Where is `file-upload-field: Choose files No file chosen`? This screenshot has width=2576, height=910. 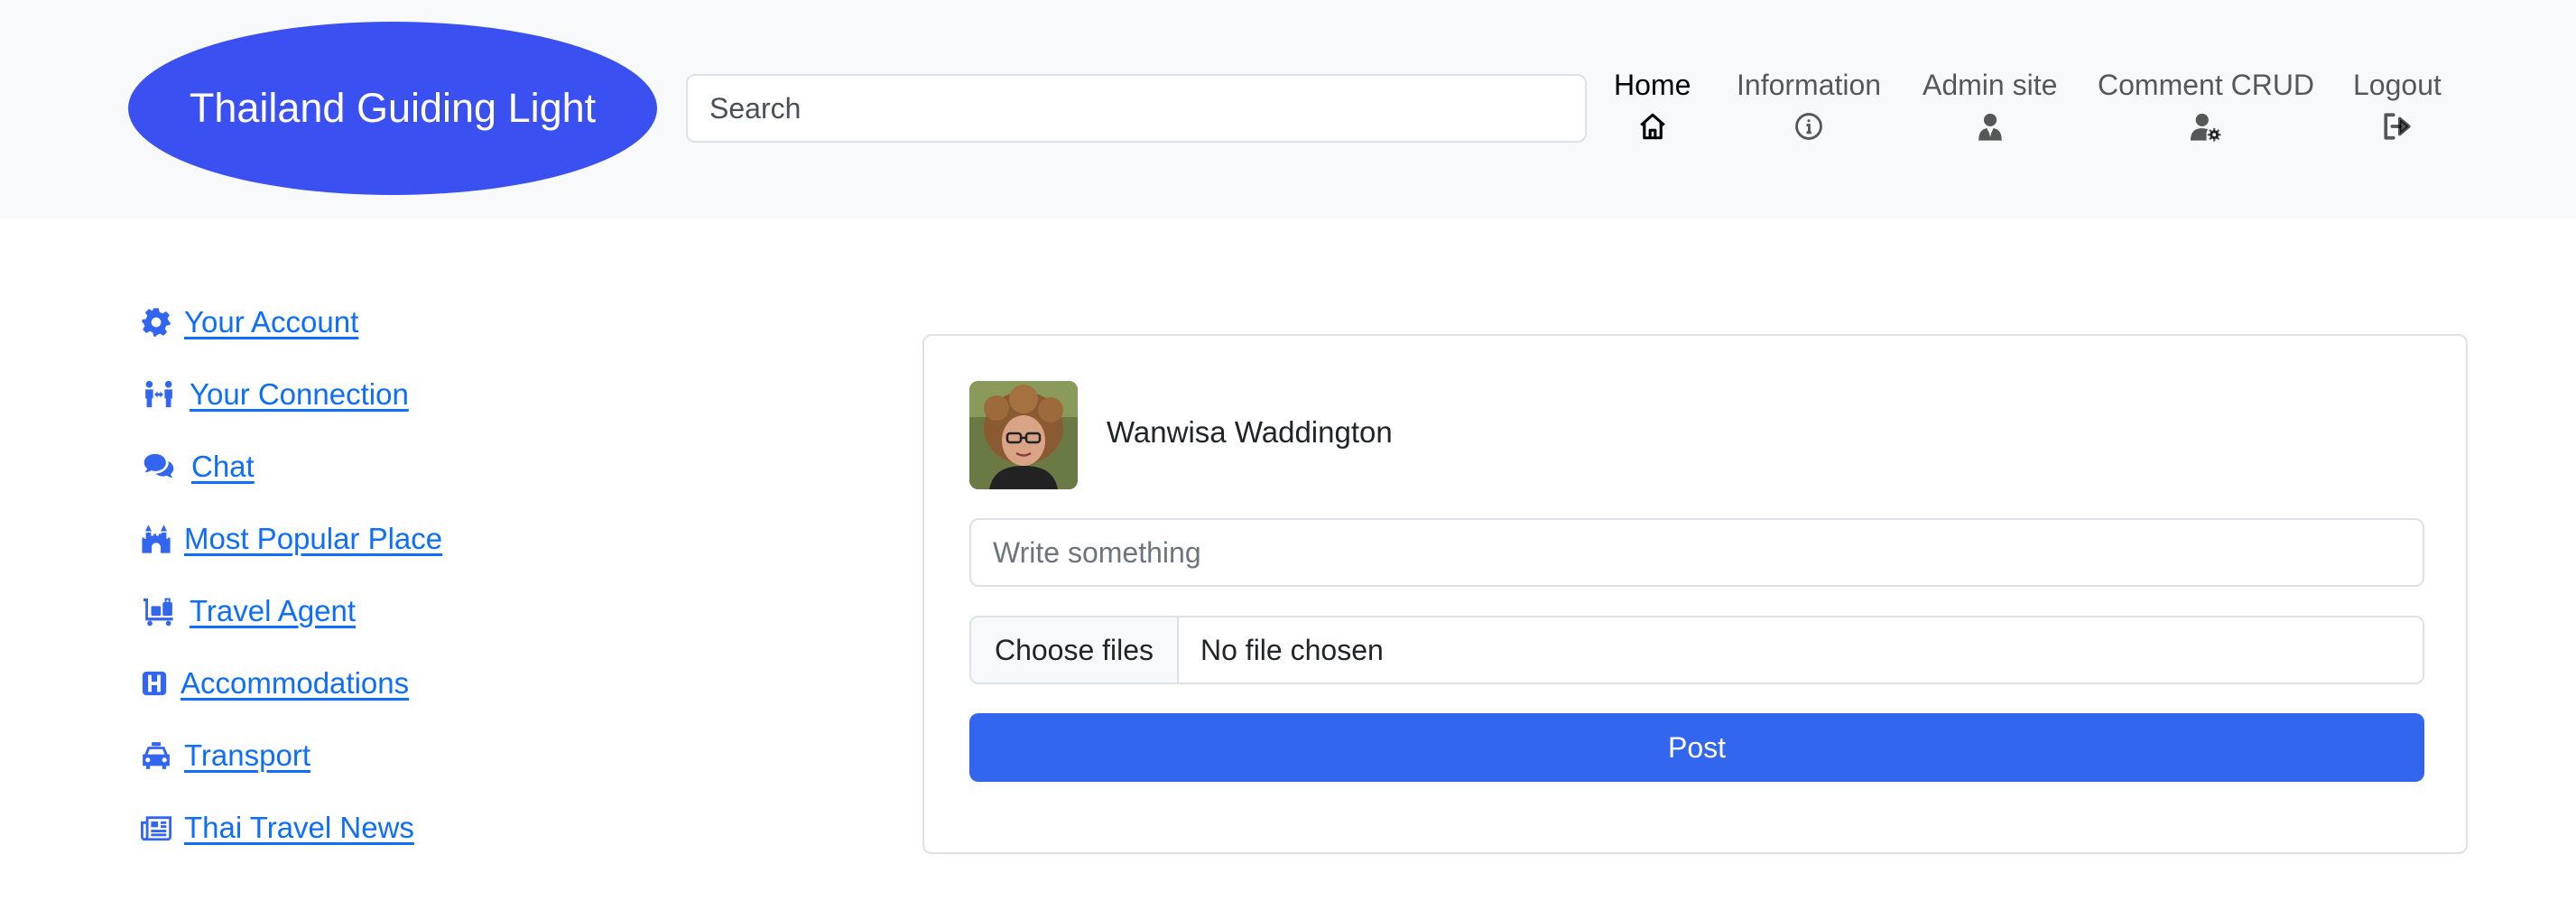
file-upload-field: Choose files No file chosen is located at coordinates (1696, 650).